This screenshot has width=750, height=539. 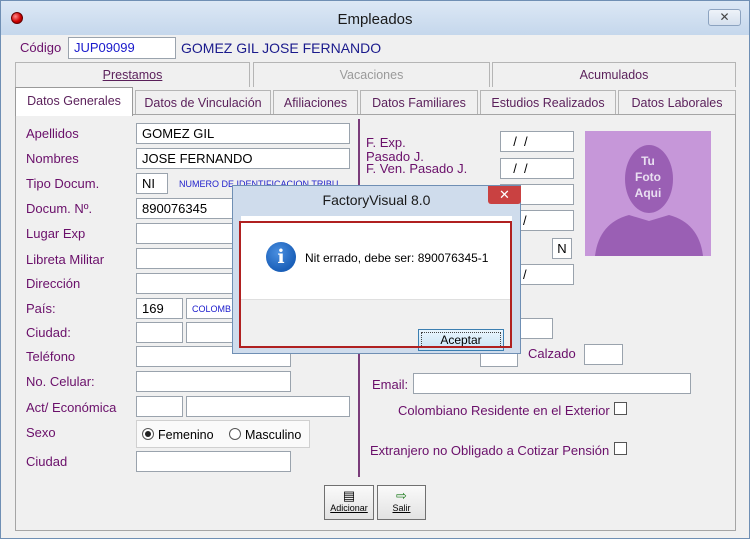 I want to click on ciudad-colon-label: Ciudad:, so click(x=48, y=332).